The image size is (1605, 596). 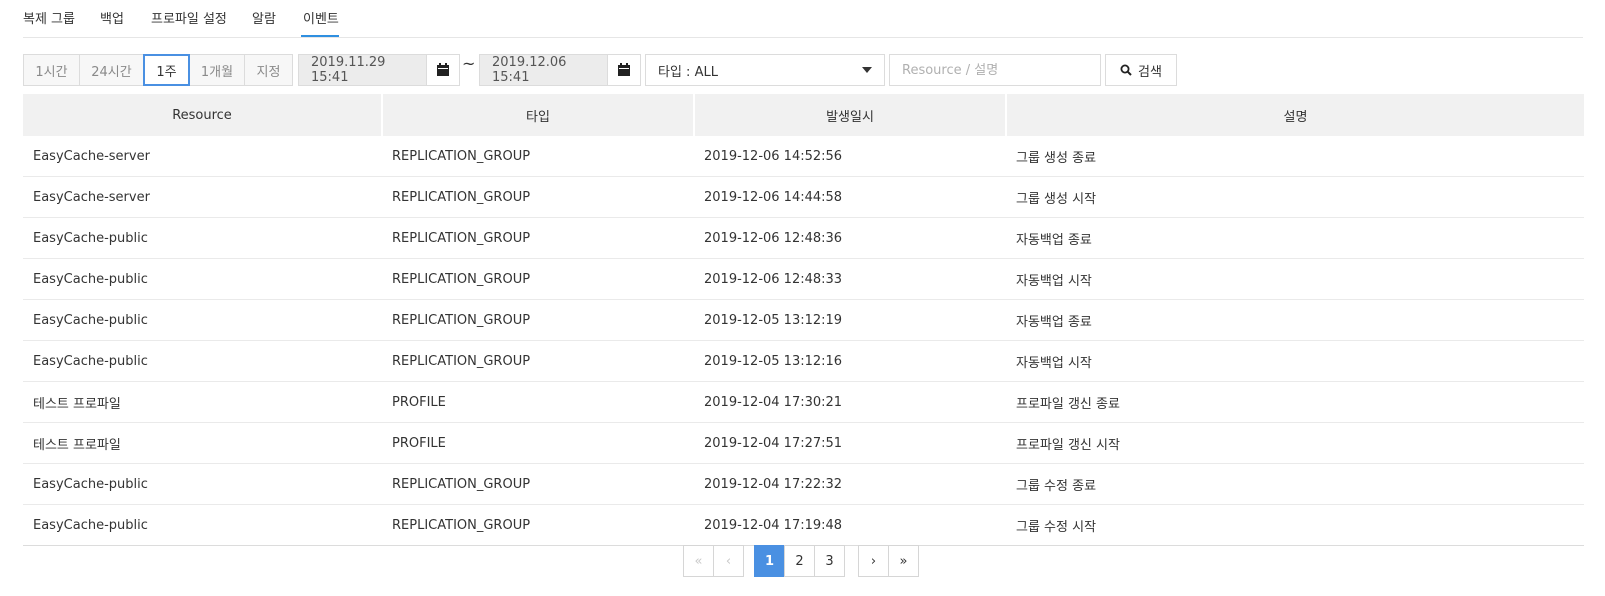 I want to click on cell-occurred-at: 2019-12-06 12:48:33, so click(x=850, y=279).